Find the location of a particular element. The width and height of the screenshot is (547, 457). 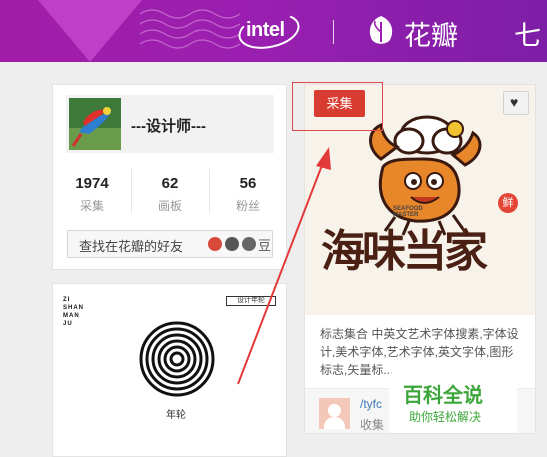

find-friends-label: 查找在花瓣的好友 is located at coordinates (131, 246).